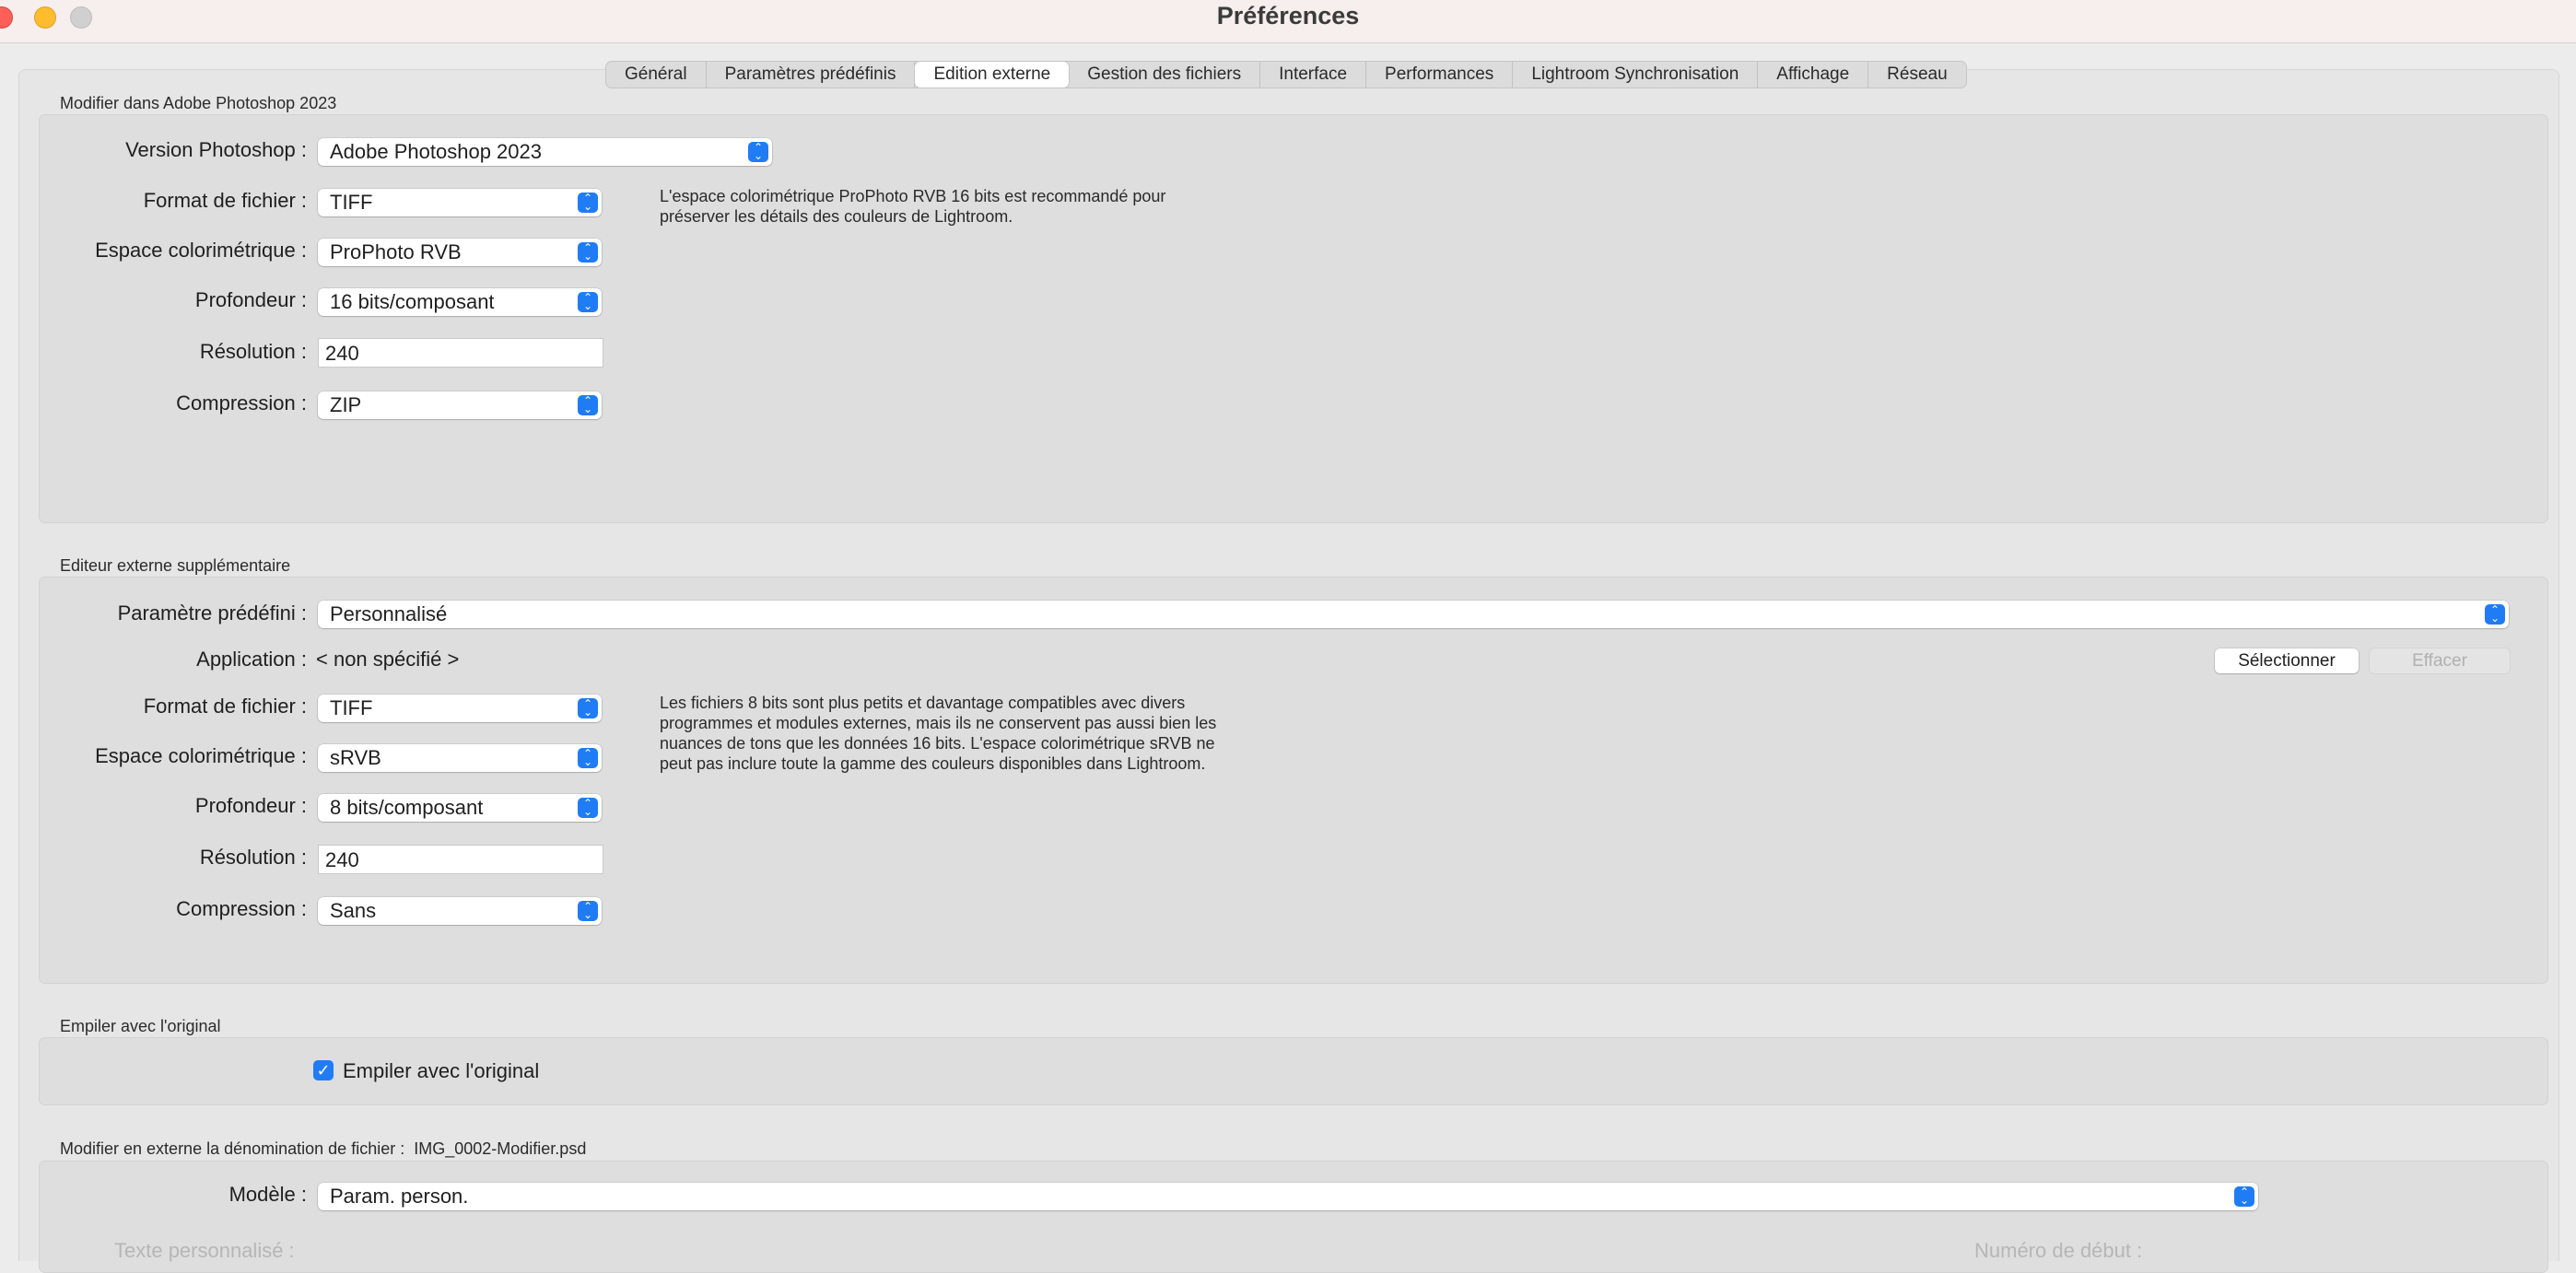  What do you see at coordinates (1813, 75) in the screenshot?
I see `tab-display: Affichage` at bounding box center [1813, 75].